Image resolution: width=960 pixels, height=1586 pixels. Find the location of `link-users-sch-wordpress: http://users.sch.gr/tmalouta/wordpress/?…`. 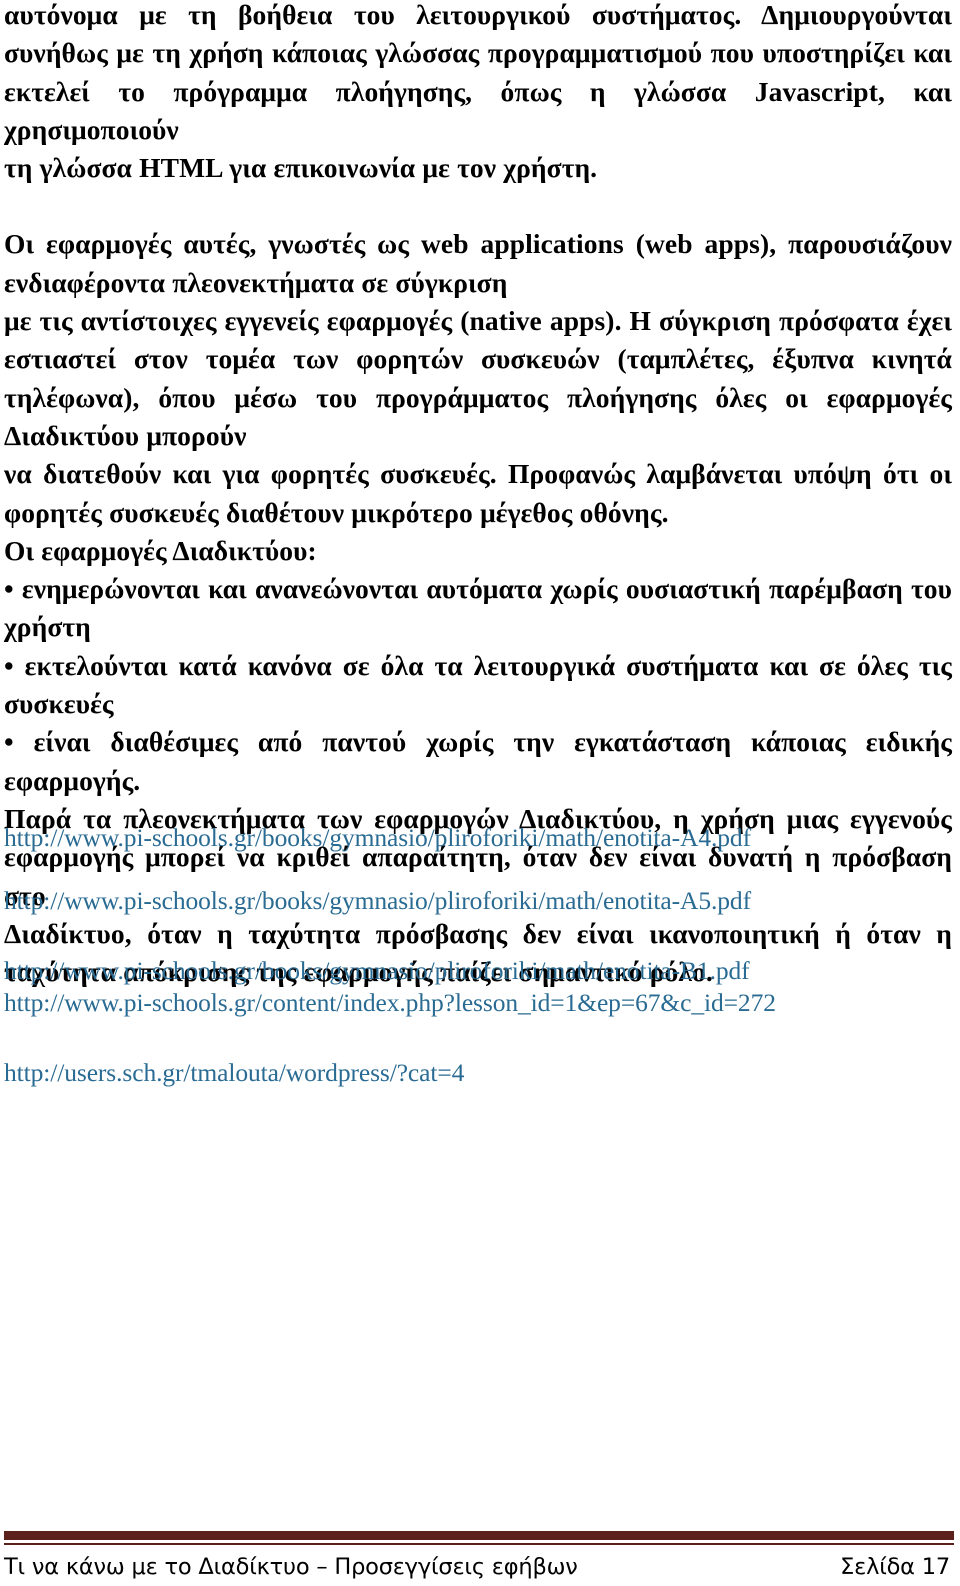

link-users-sch-wordpress: http://users.sch.gr/tmalouta/wordpress/?… is located at coordinates (478, 1073).